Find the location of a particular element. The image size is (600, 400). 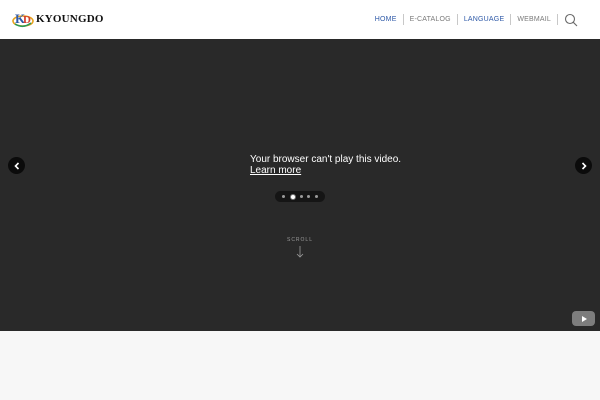

chevron-right-icon is located at coordinates (584, 165).